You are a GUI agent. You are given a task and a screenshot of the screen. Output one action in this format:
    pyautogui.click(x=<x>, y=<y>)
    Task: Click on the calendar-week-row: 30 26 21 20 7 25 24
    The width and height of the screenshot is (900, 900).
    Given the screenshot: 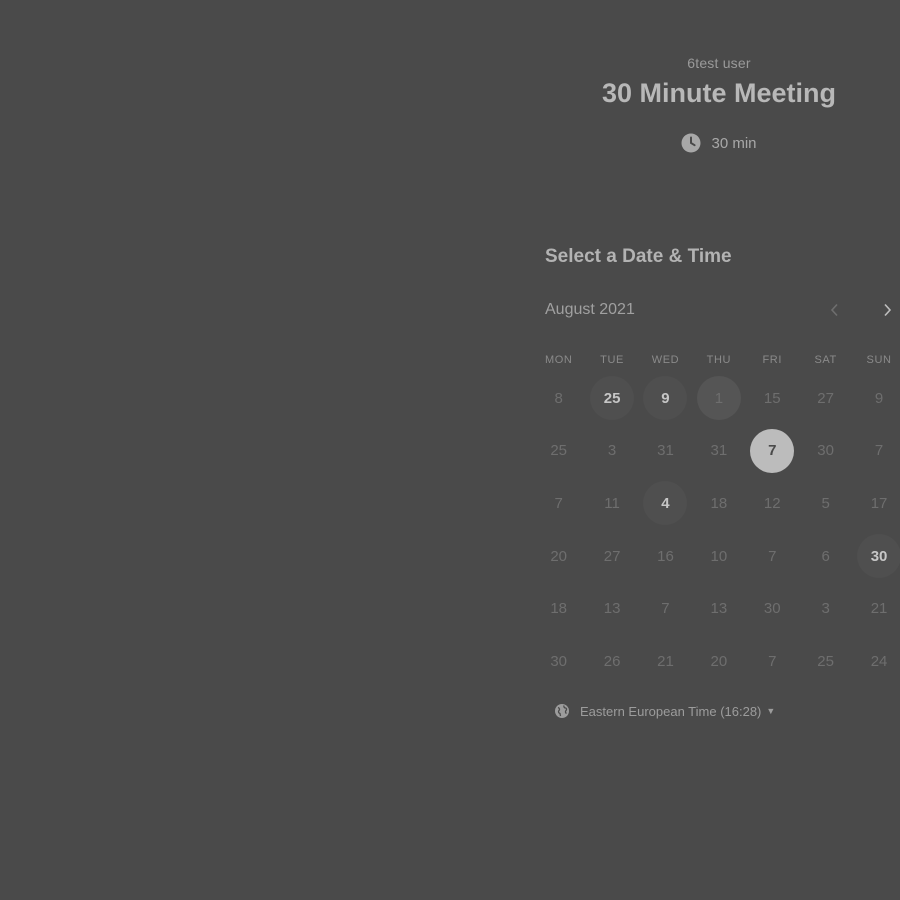 What is the action you would take?
    pyautogui.click(x=716, y=661)
    